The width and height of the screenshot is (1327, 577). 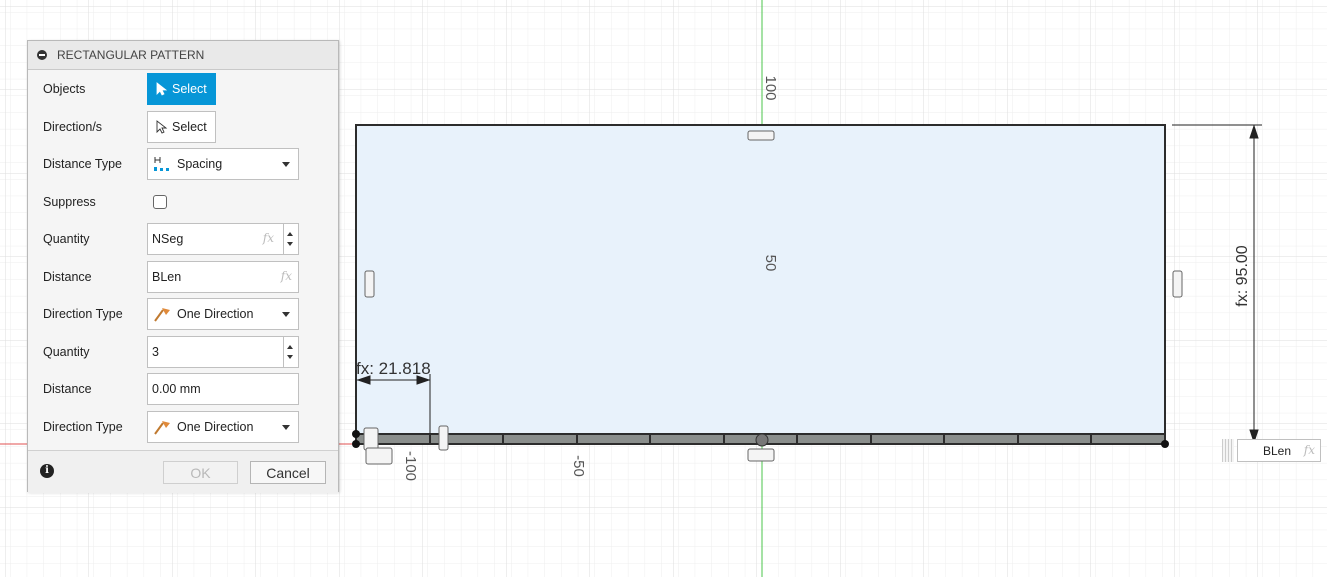 I want to click on collapse-icon, so click(x=42, y=55).